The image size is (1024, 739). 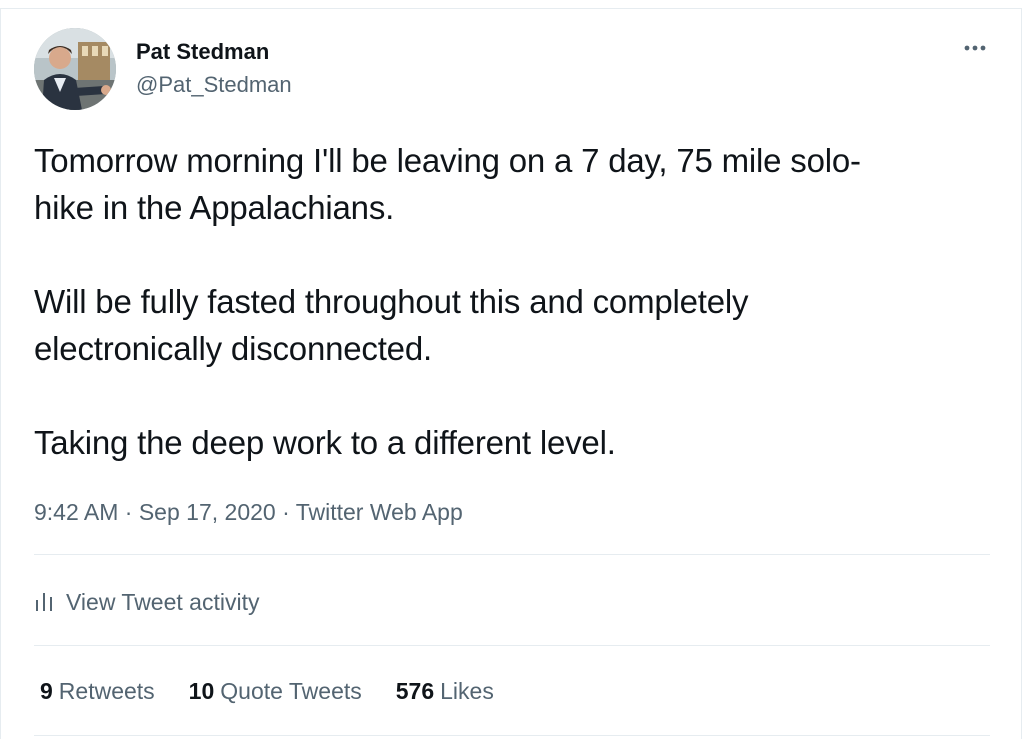 What do you see at coordinates (163, 601) in the screenshot?
I see `view-tweet-activity-label: View Tweet activity` at bounding box center [163, 601].